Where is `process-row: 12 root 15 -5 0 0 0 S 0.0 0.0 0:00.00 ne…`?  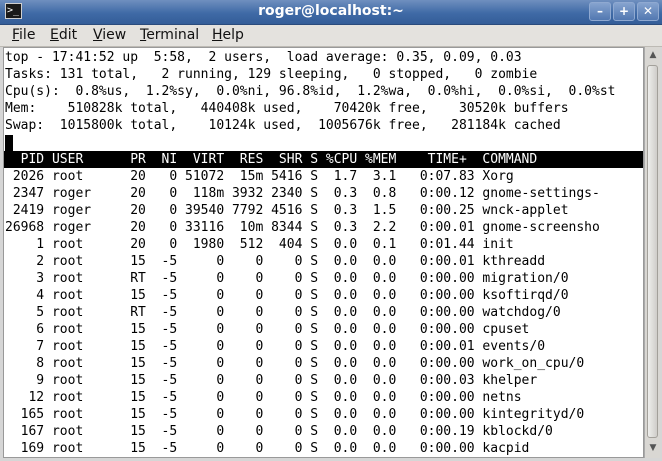 process-row: 12 root 15 -5 0 0 0 S 0.0 0.0 0:00.00 ne… is located at coordinates (263, 397).